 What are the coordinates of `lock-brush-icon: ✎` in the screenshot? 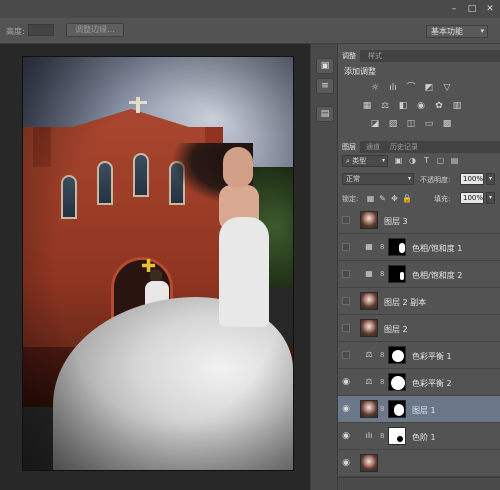 It's located at (382, 198).